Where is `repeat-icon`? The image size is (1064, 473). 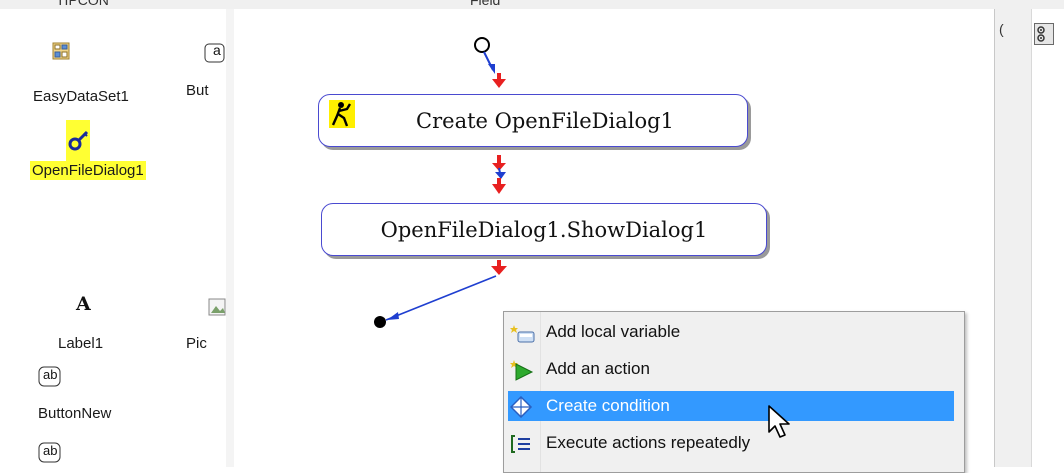
repeat-icon is located at coordinates (521, 443).